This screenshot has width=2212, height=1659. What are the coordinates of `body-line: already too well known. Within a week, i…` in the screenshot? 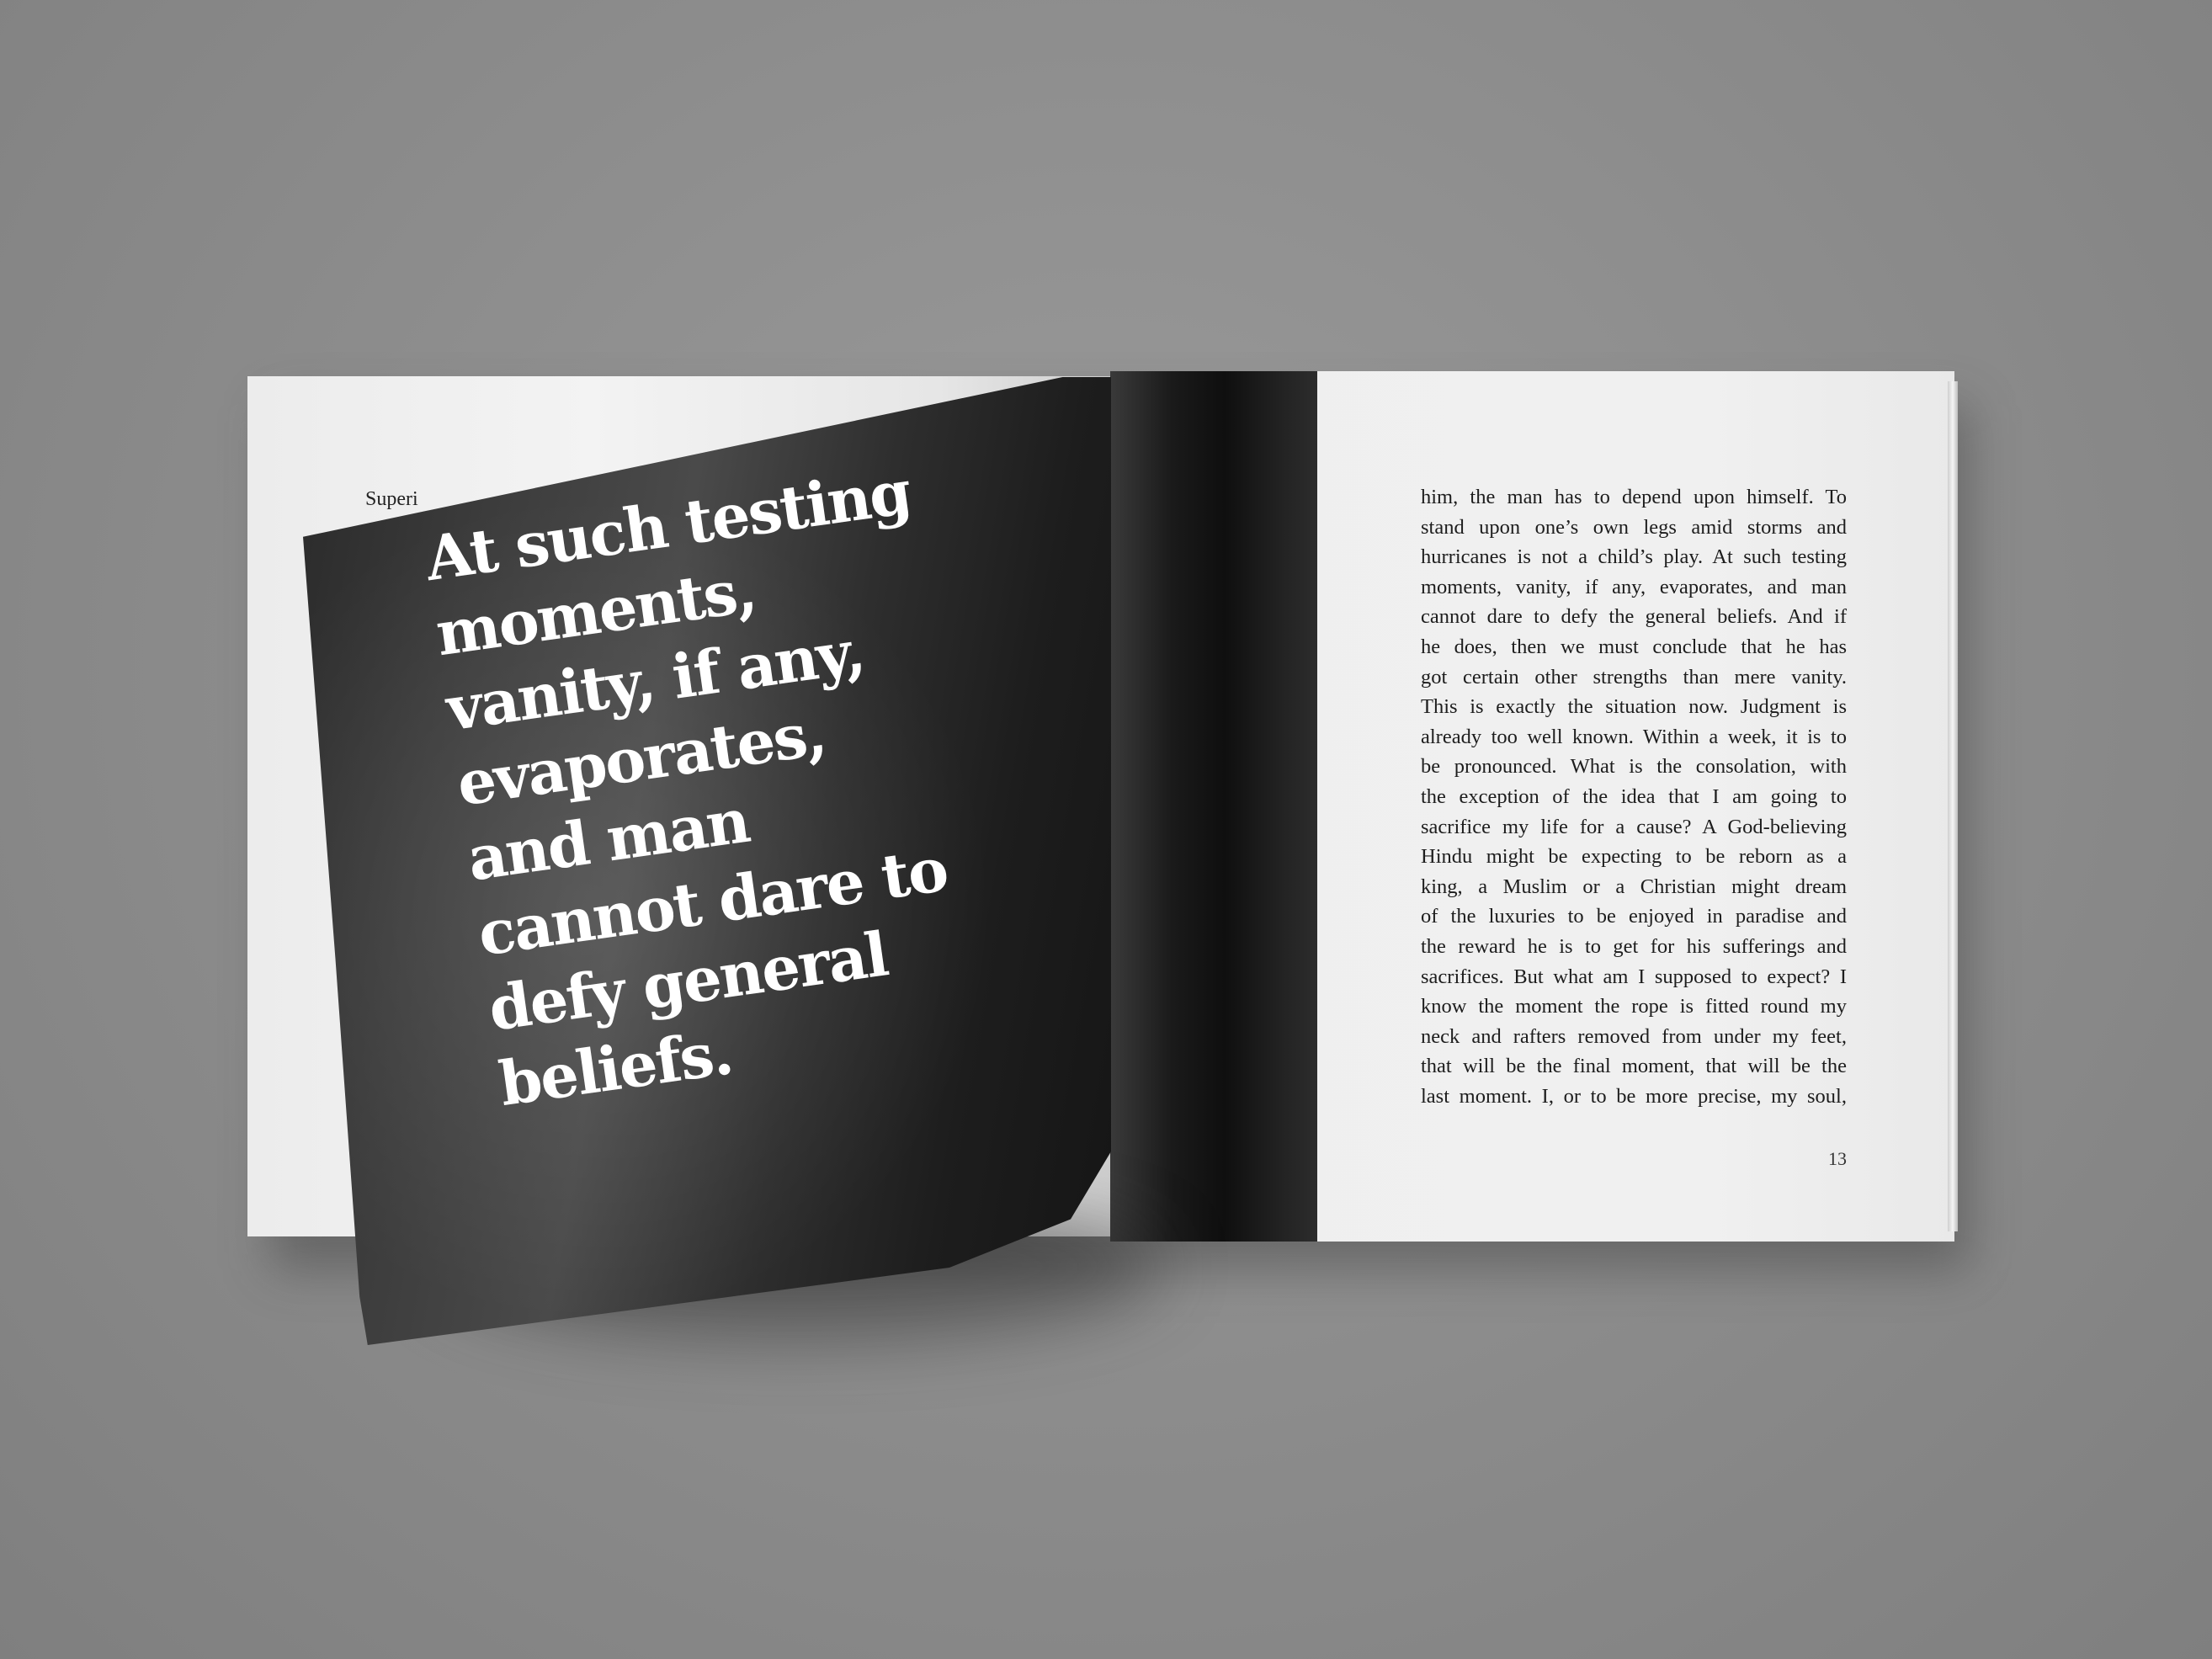 It's located at (1634, 737).